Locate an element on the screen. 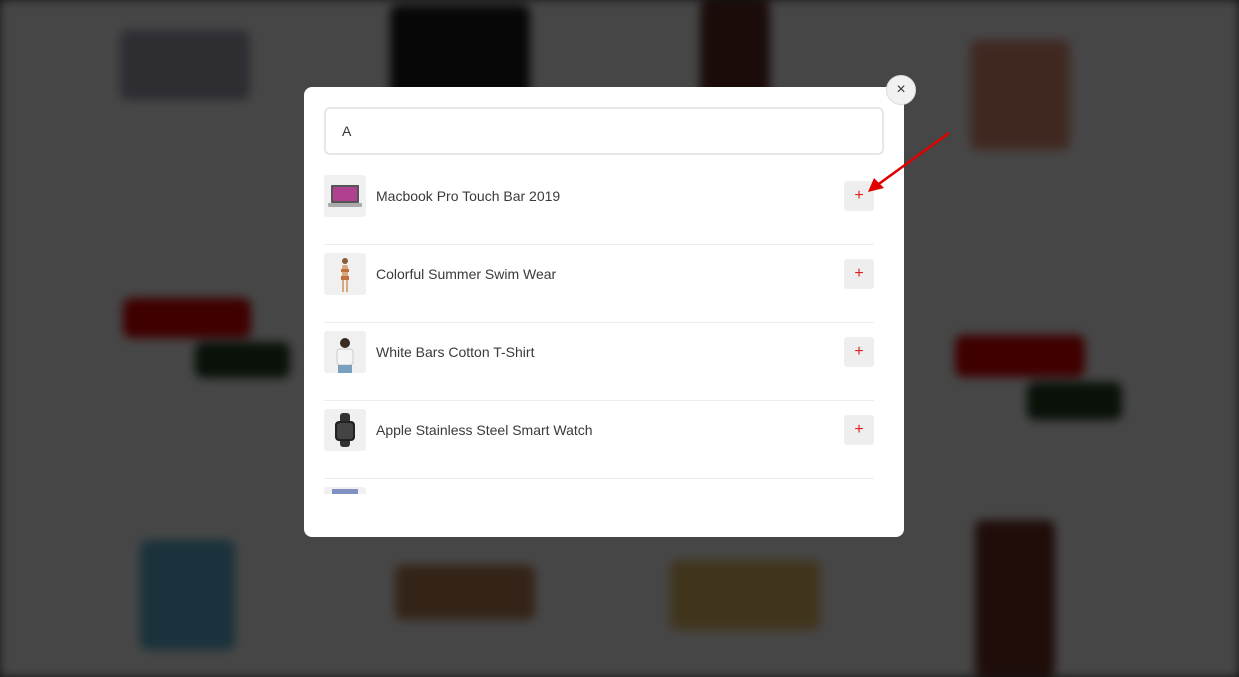  close-icon: × is located at coordinates (901, 89).